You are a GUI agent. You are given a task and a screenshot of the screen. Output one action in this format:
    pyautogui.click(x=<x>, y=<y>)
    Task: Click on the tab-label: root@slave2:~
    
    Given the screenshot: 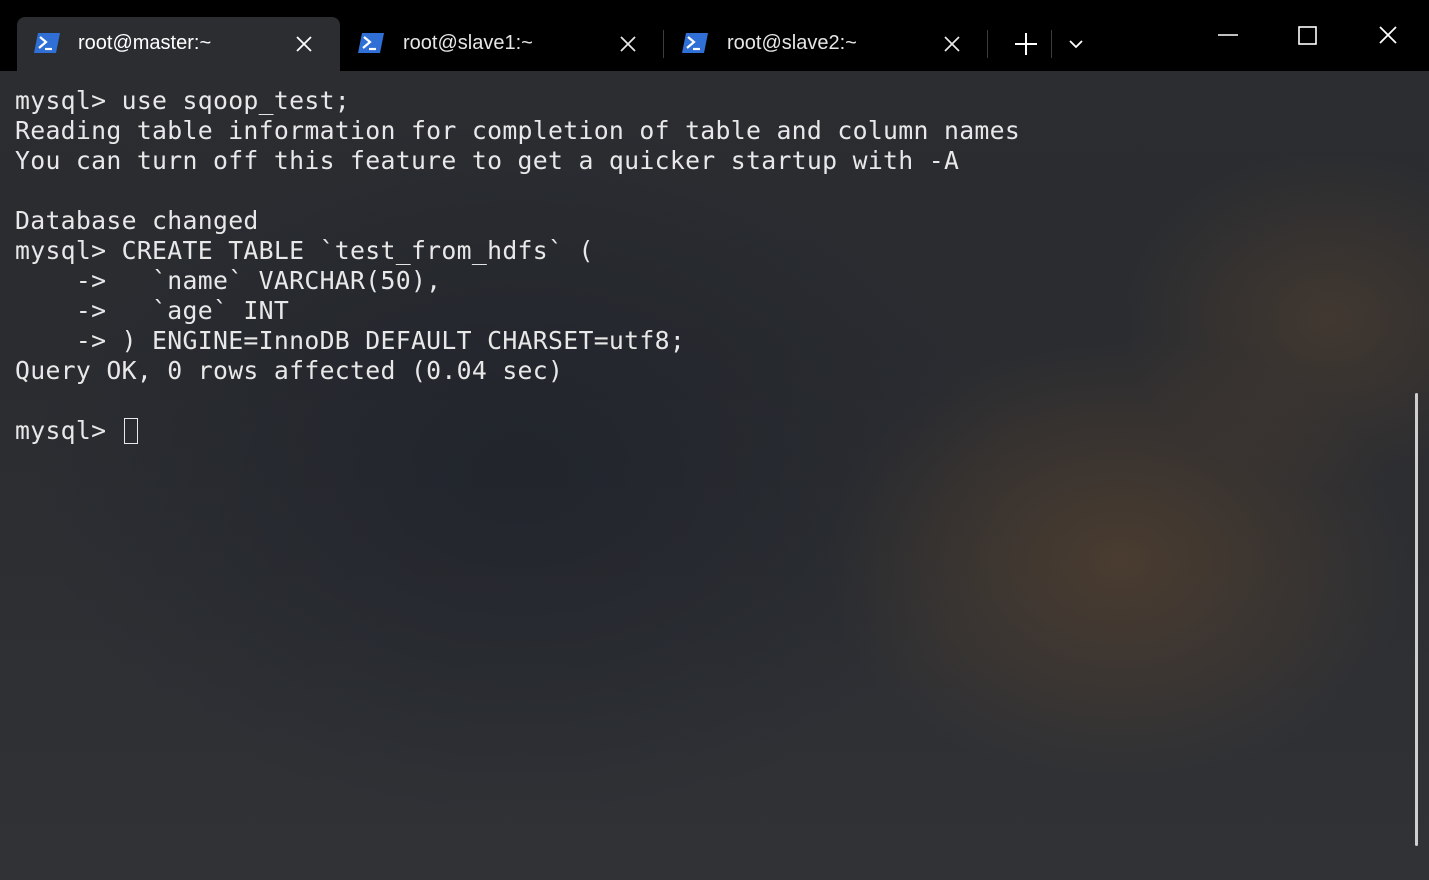 What is the action you would take?
    pyautogui.click(x=792, y=43)
    